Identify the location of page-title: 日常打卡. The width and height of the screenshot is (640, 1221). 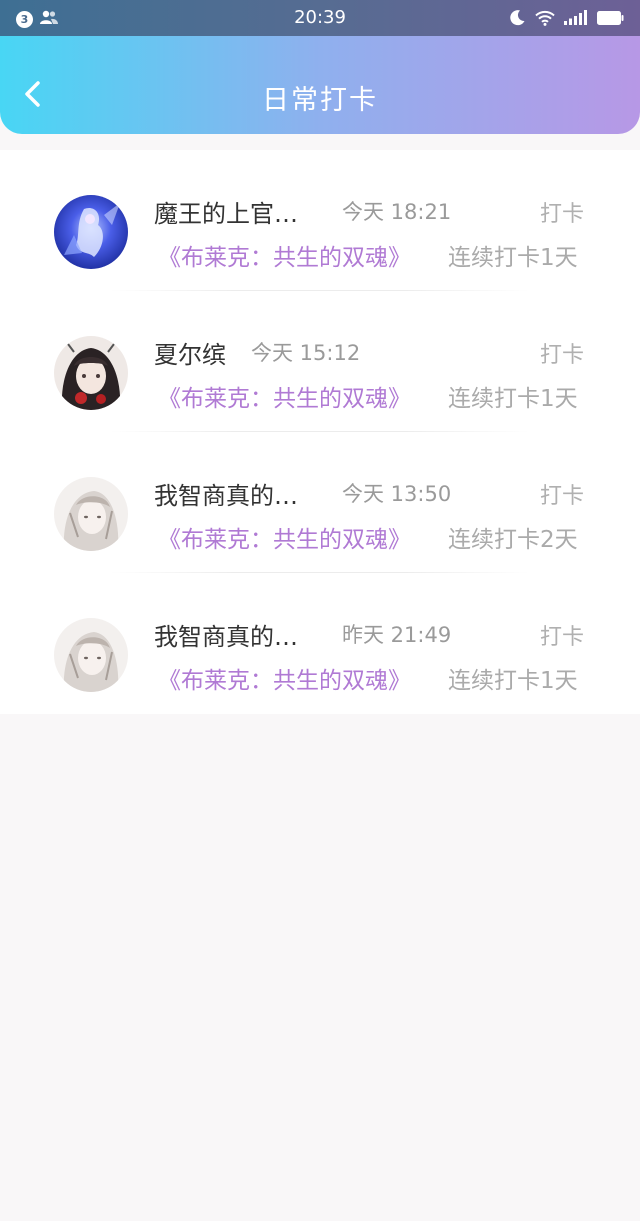
(320, 100).